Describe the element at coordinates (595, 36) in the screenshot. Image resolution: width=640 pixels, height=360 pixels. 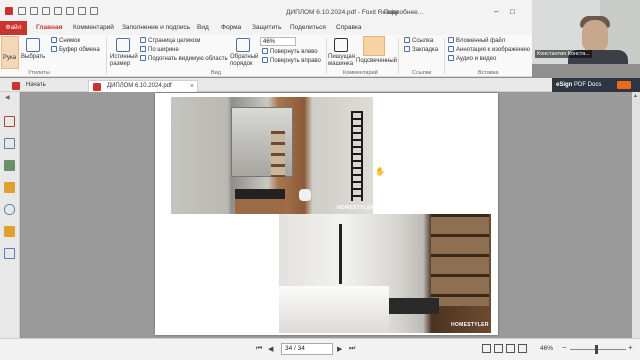
I see `webcam-person-face` at that location.